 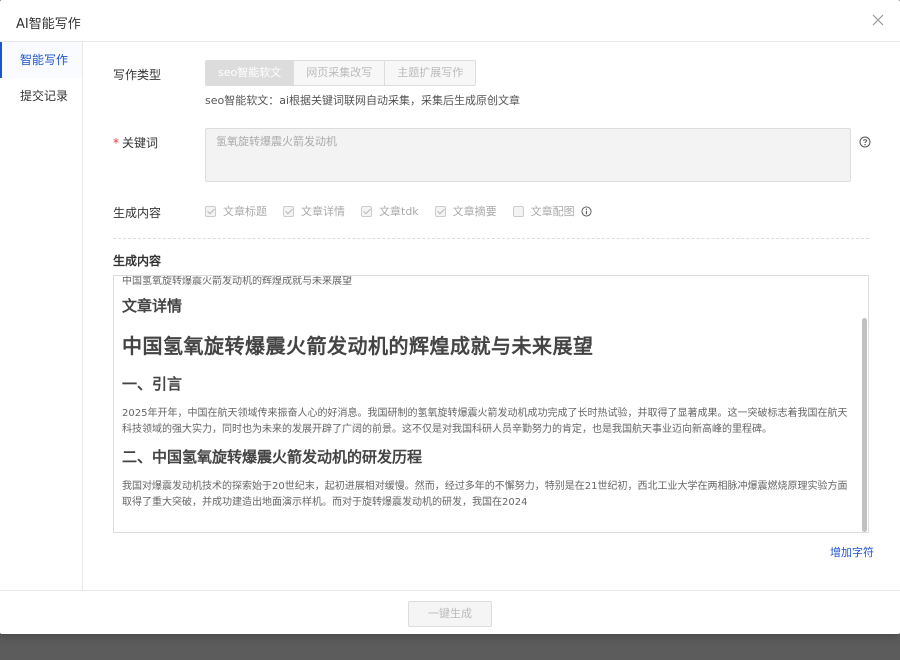 I want to click on checkbox-article-summary: 文章摘要, so click(x=465, y=211).